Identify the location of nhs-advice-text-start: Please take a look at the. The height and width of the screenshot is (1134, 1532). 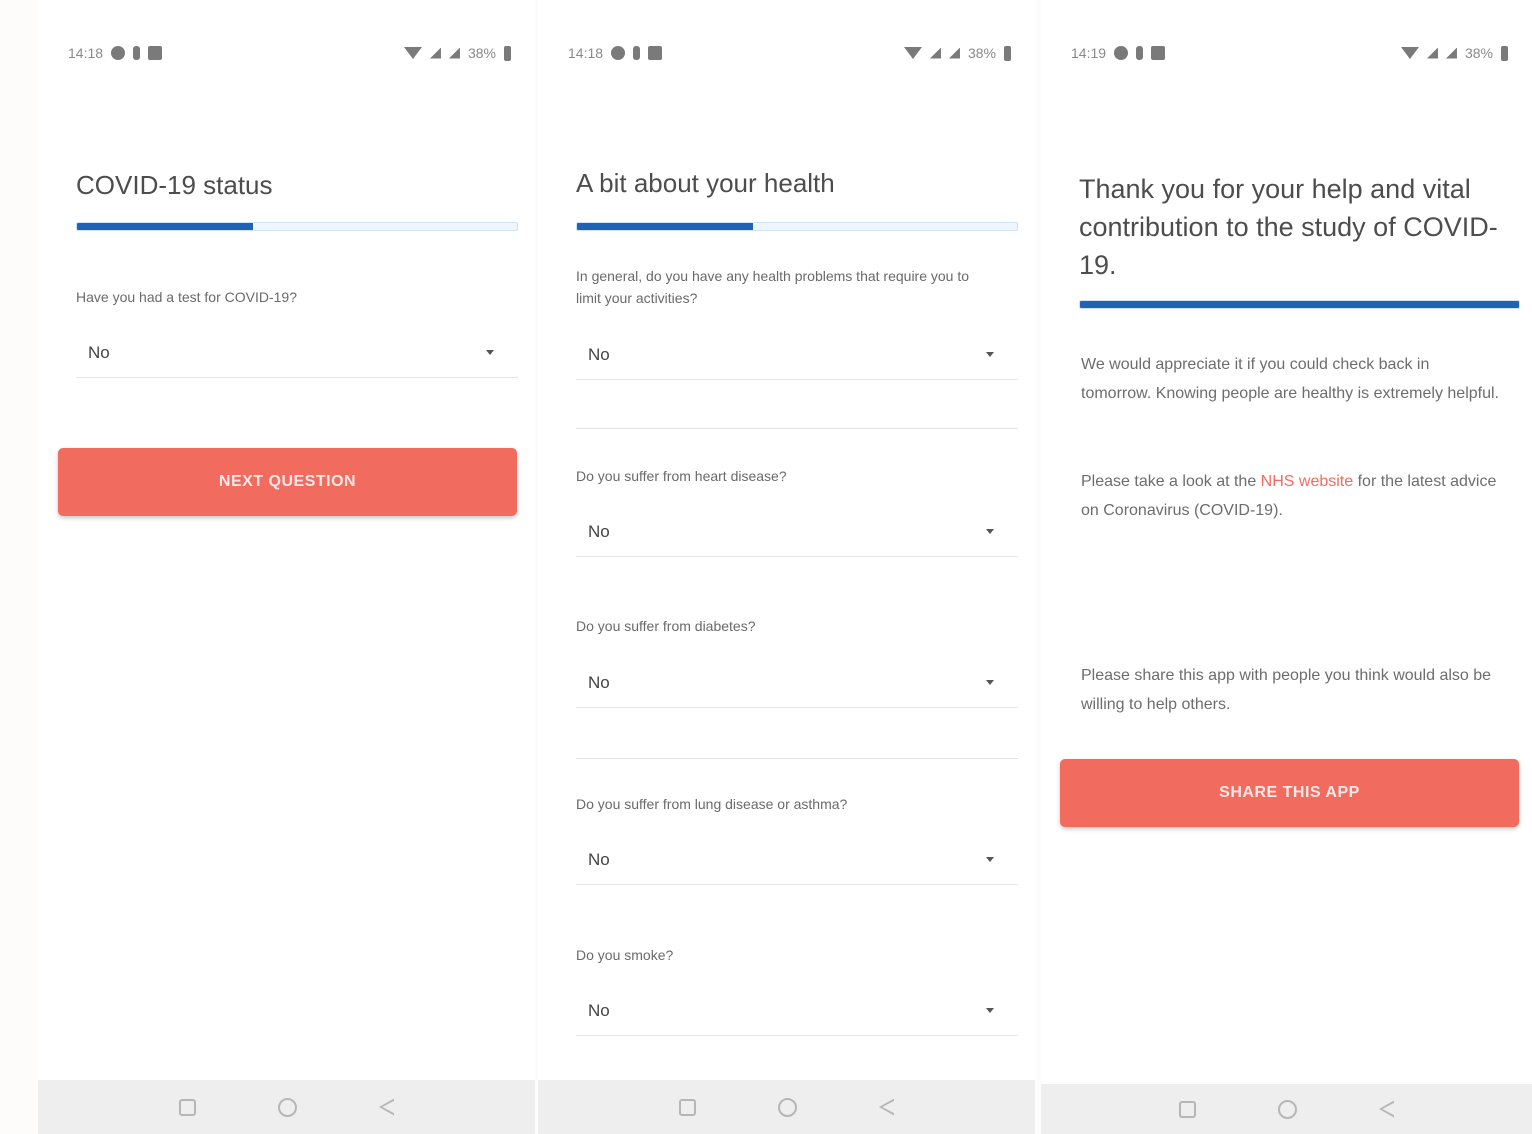
(1171, 481).